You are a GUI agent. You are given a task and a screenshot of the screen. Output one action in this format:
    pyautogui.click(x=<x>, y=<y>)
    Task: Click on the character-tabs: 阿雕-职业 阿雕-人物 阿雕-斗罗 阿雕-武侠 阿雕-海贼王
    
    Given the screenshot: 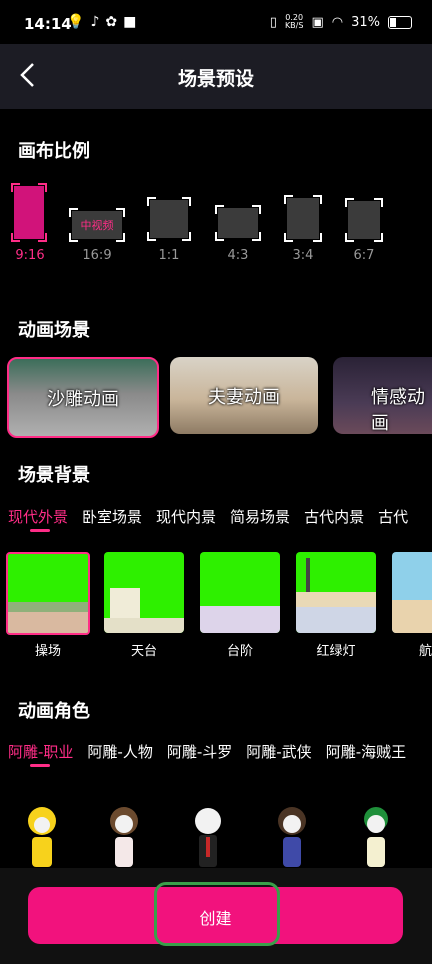 What is the action you would take?
    pyautogui.click(x=207, y=751)
    